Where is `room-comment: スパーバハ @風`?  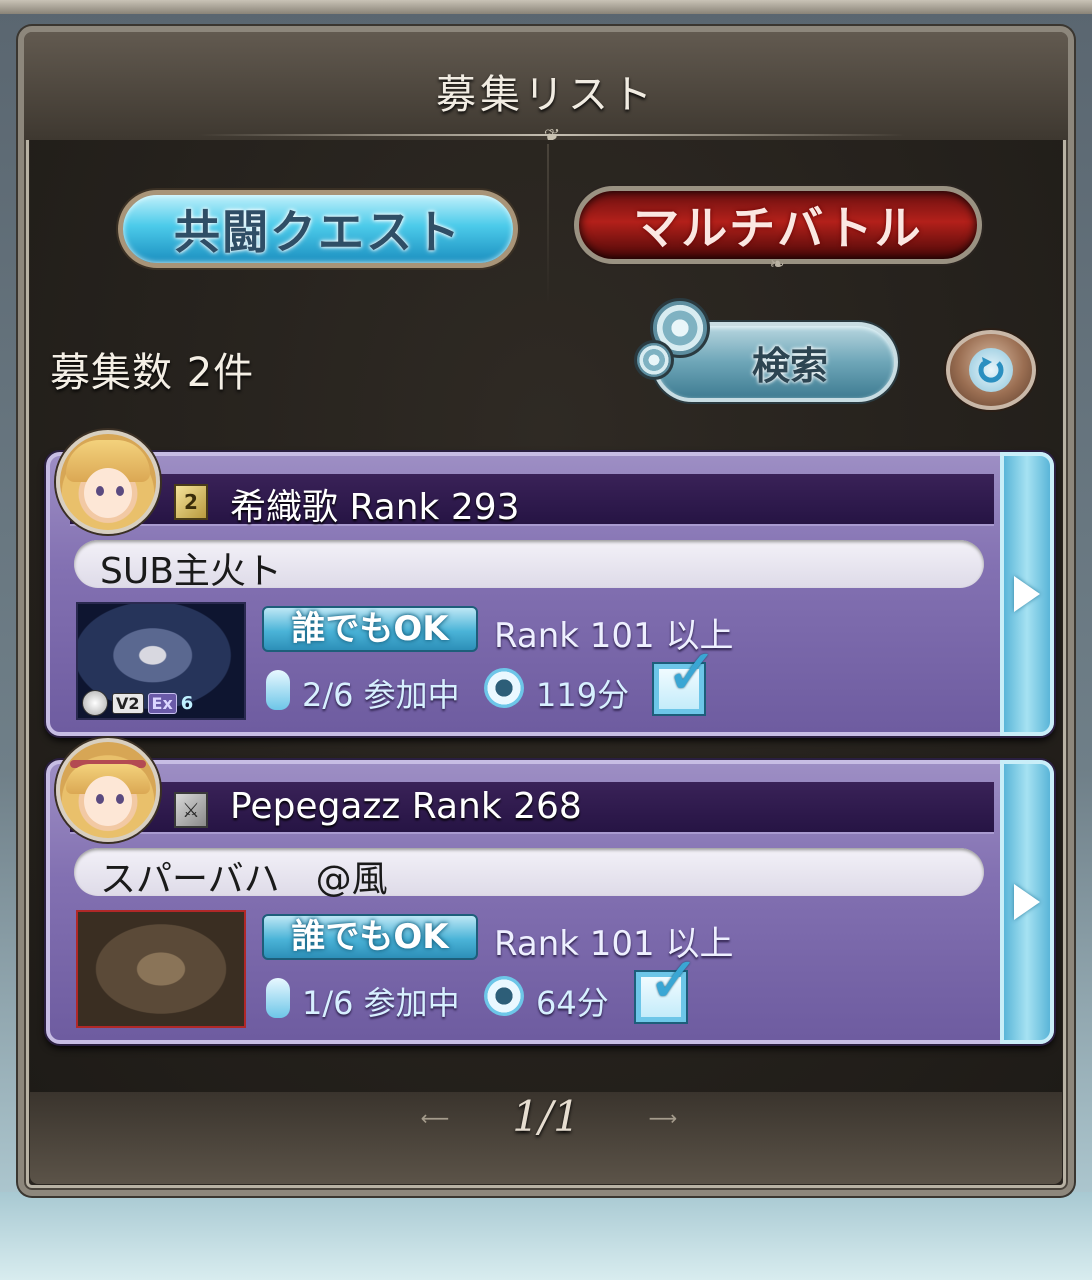 room-comment: スパーバハ @風 is located at coordinates (244, 879).